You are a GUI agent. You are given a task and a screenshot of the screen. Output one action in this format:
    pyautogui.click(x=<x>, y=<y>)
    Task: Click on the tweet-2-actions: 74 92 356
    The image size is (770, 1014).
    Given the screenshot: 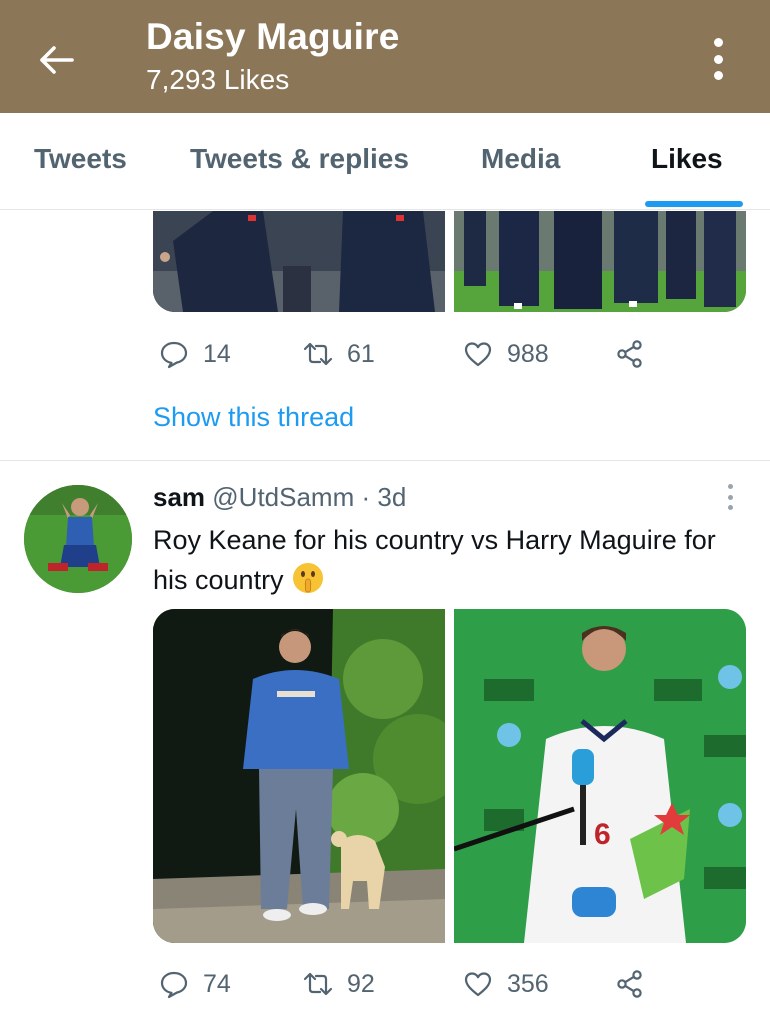 What is the action you would take?
    pyautogui.click(x=403, y=984)
    